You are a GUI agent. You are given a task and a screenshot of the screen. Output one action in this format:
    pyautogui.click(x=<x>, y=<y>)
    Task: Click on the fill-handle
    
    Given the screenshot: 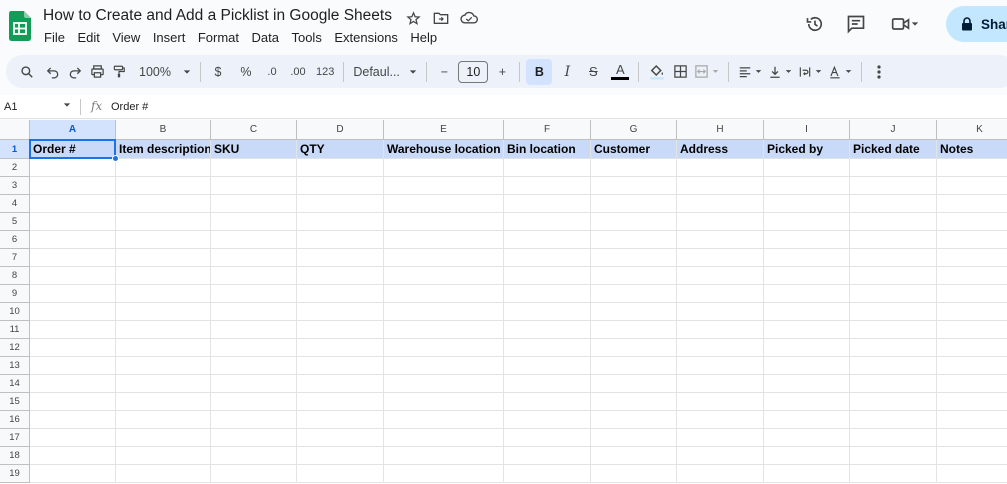 What is the action you would take?
    pyautogui.click(x=115, y=158)
    